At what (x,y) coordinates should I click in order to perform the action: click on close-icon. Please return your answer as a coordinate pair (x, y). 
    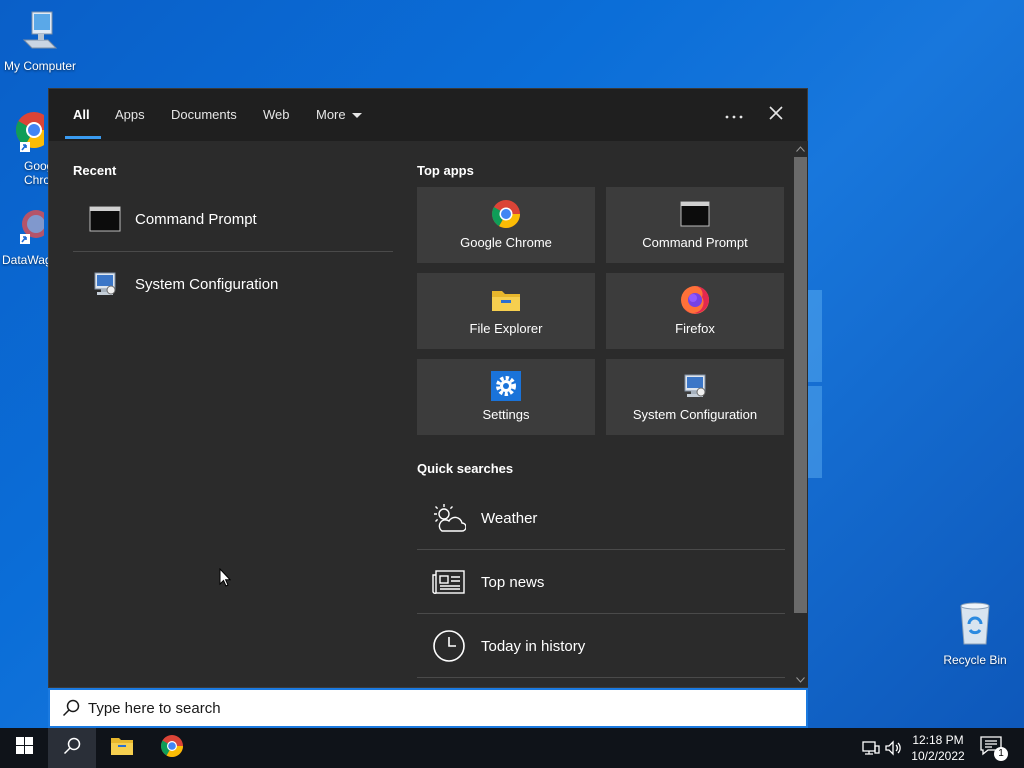
    Looking at the image, I should click on (776, 115).